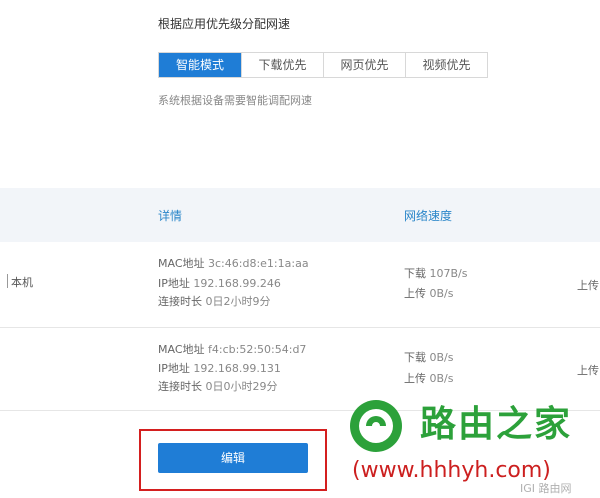  I want to click on priority-hint: 系统根据设备需要智能调配网速, so click(235, 100).